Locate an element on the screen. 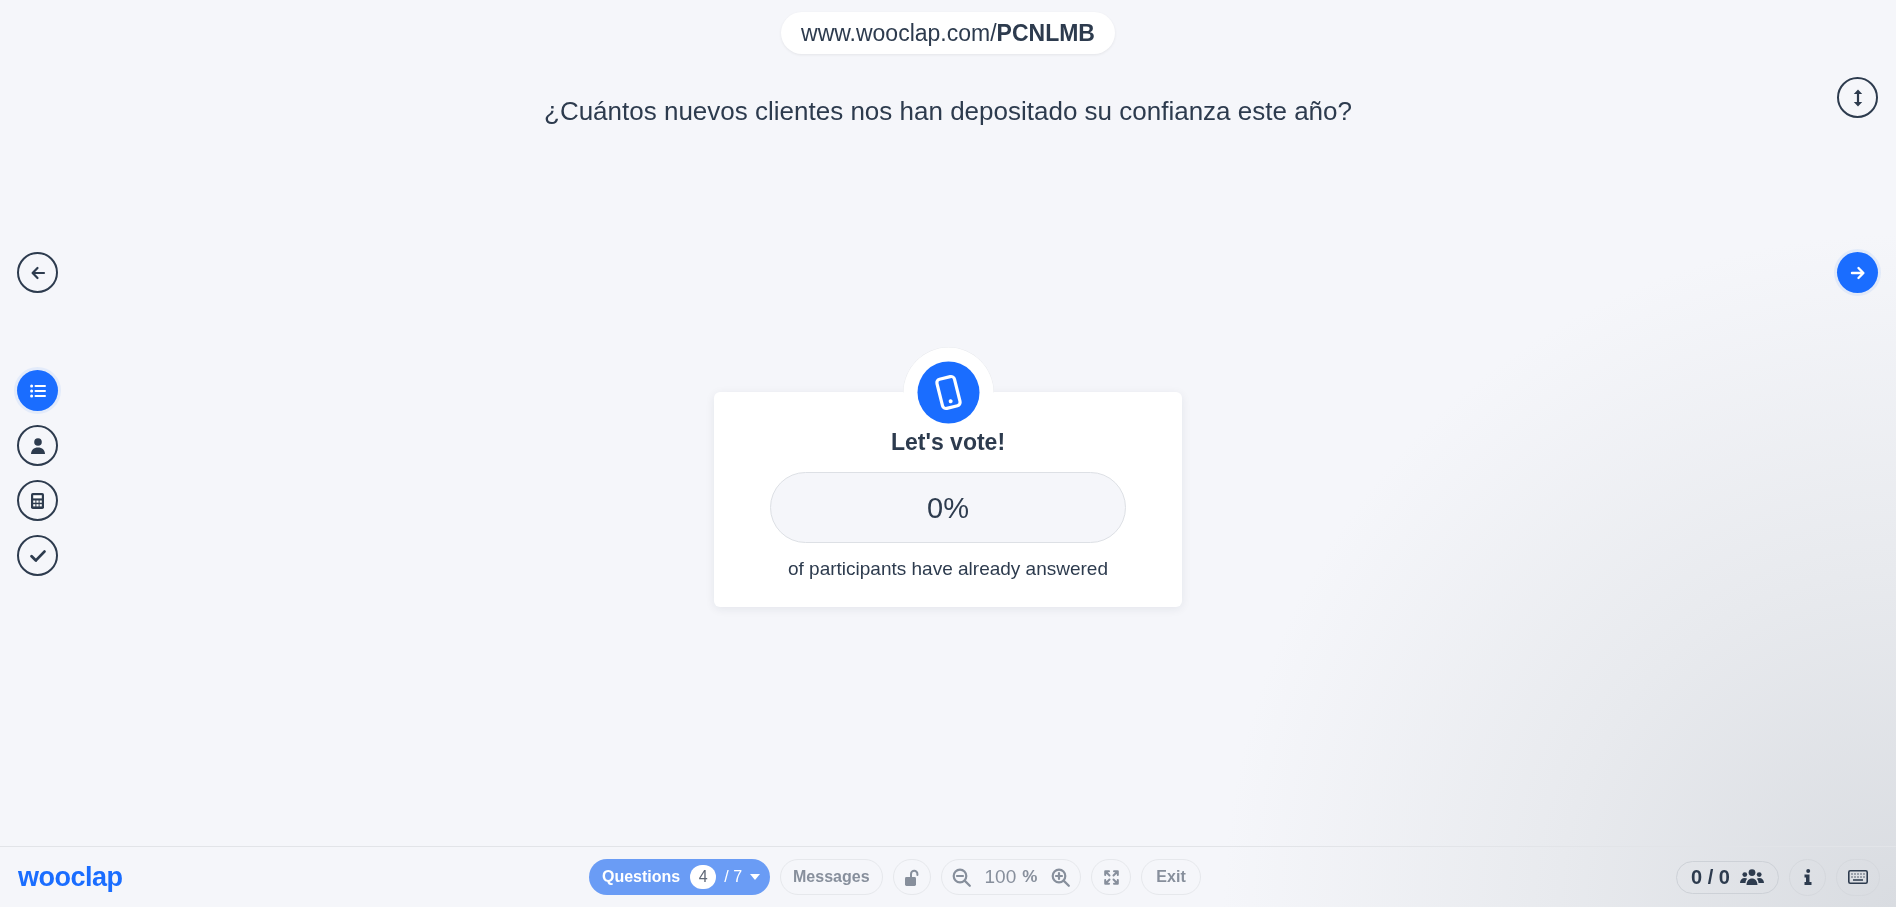 This screenshot has height=907, width=1896. people-icon is located at coordinates (1752, 877).